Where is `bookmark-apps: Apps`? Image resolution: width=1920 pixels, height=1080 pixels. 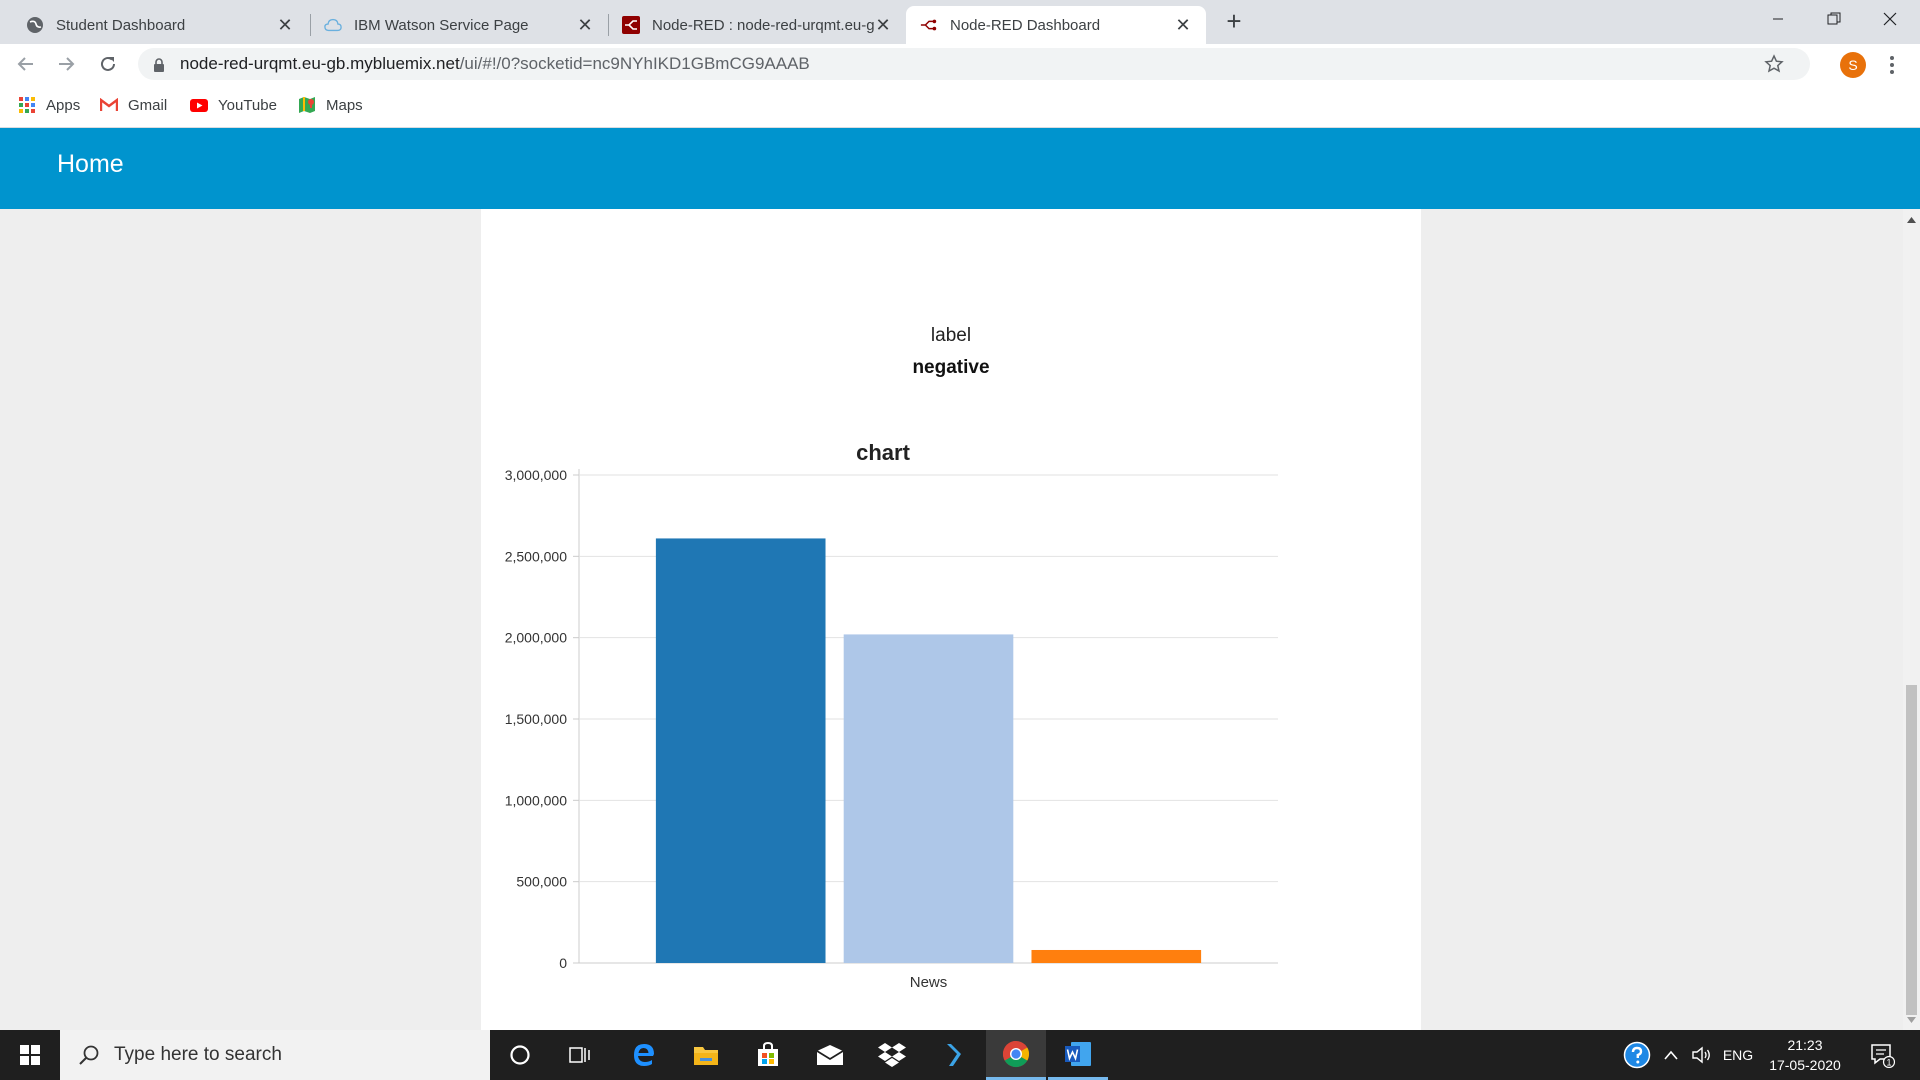
bookmark-apps: Apps is located at coordinates (49, 105).